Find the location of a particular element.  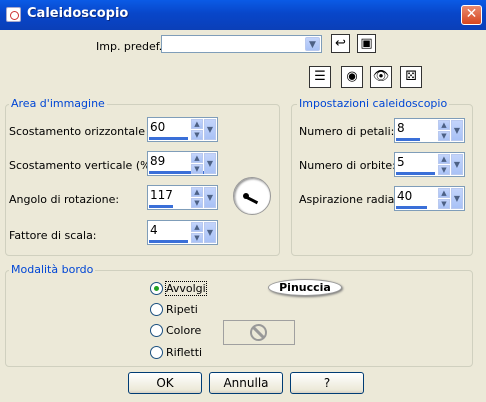

cancel-button: Annulla is located at coordinates (246, 383).